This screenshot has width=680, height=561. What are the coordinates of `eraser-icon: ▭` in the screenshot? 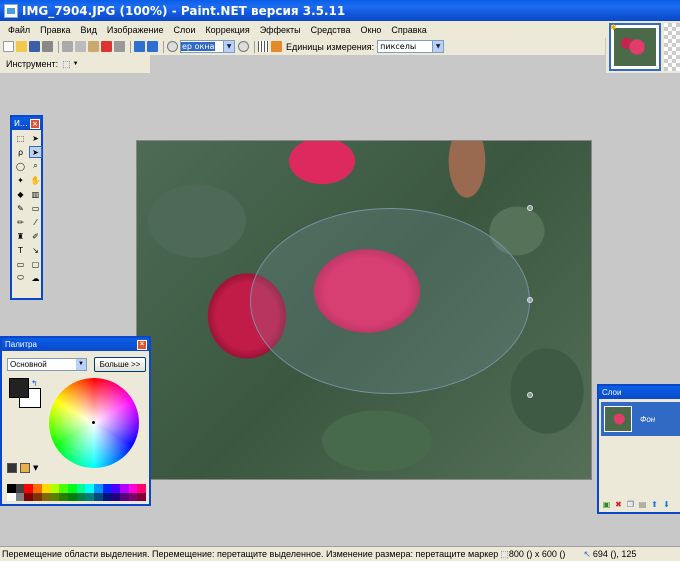 It's located at (35, 208).